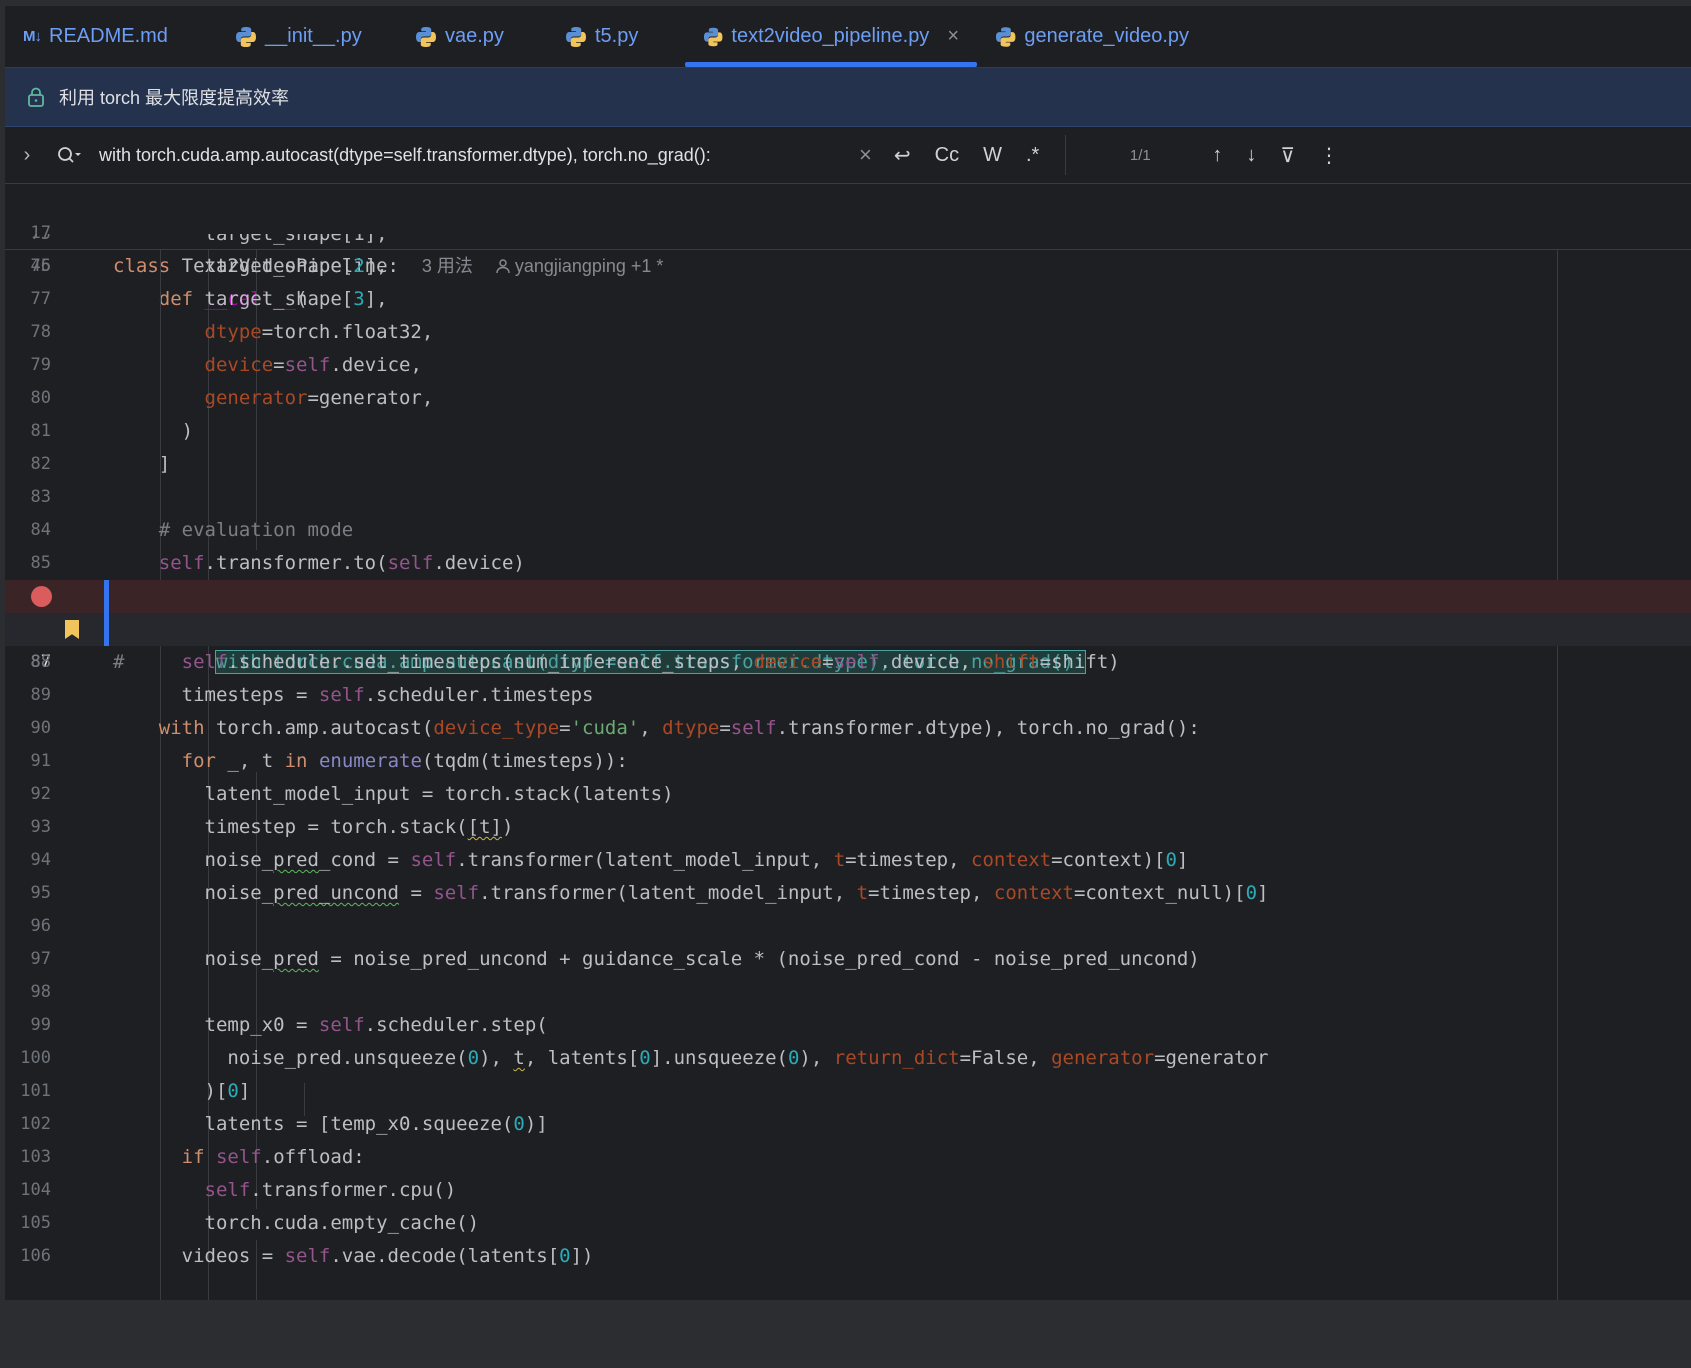 This screenshot has width=1691, height=1368. Describe the element at coordinates (947, 155) in the screenshot. I see `match-case-toggle: Cc` at that location.